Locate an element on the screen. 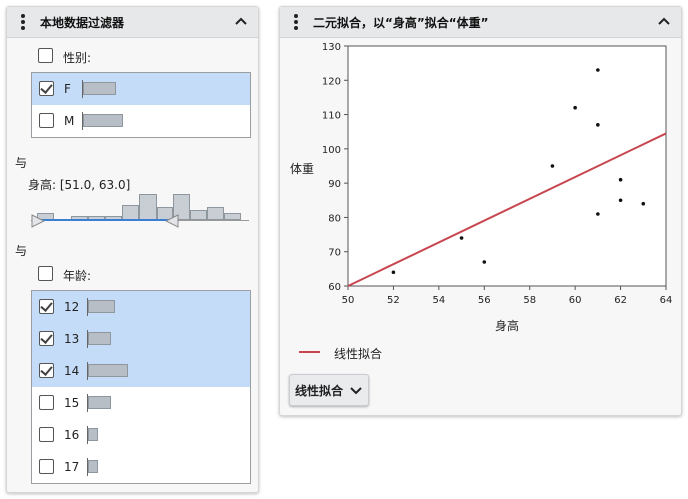 Image resolution: width=688 pixels, height=499 pixels. range-max-handle is located at coordinates (172, 221).